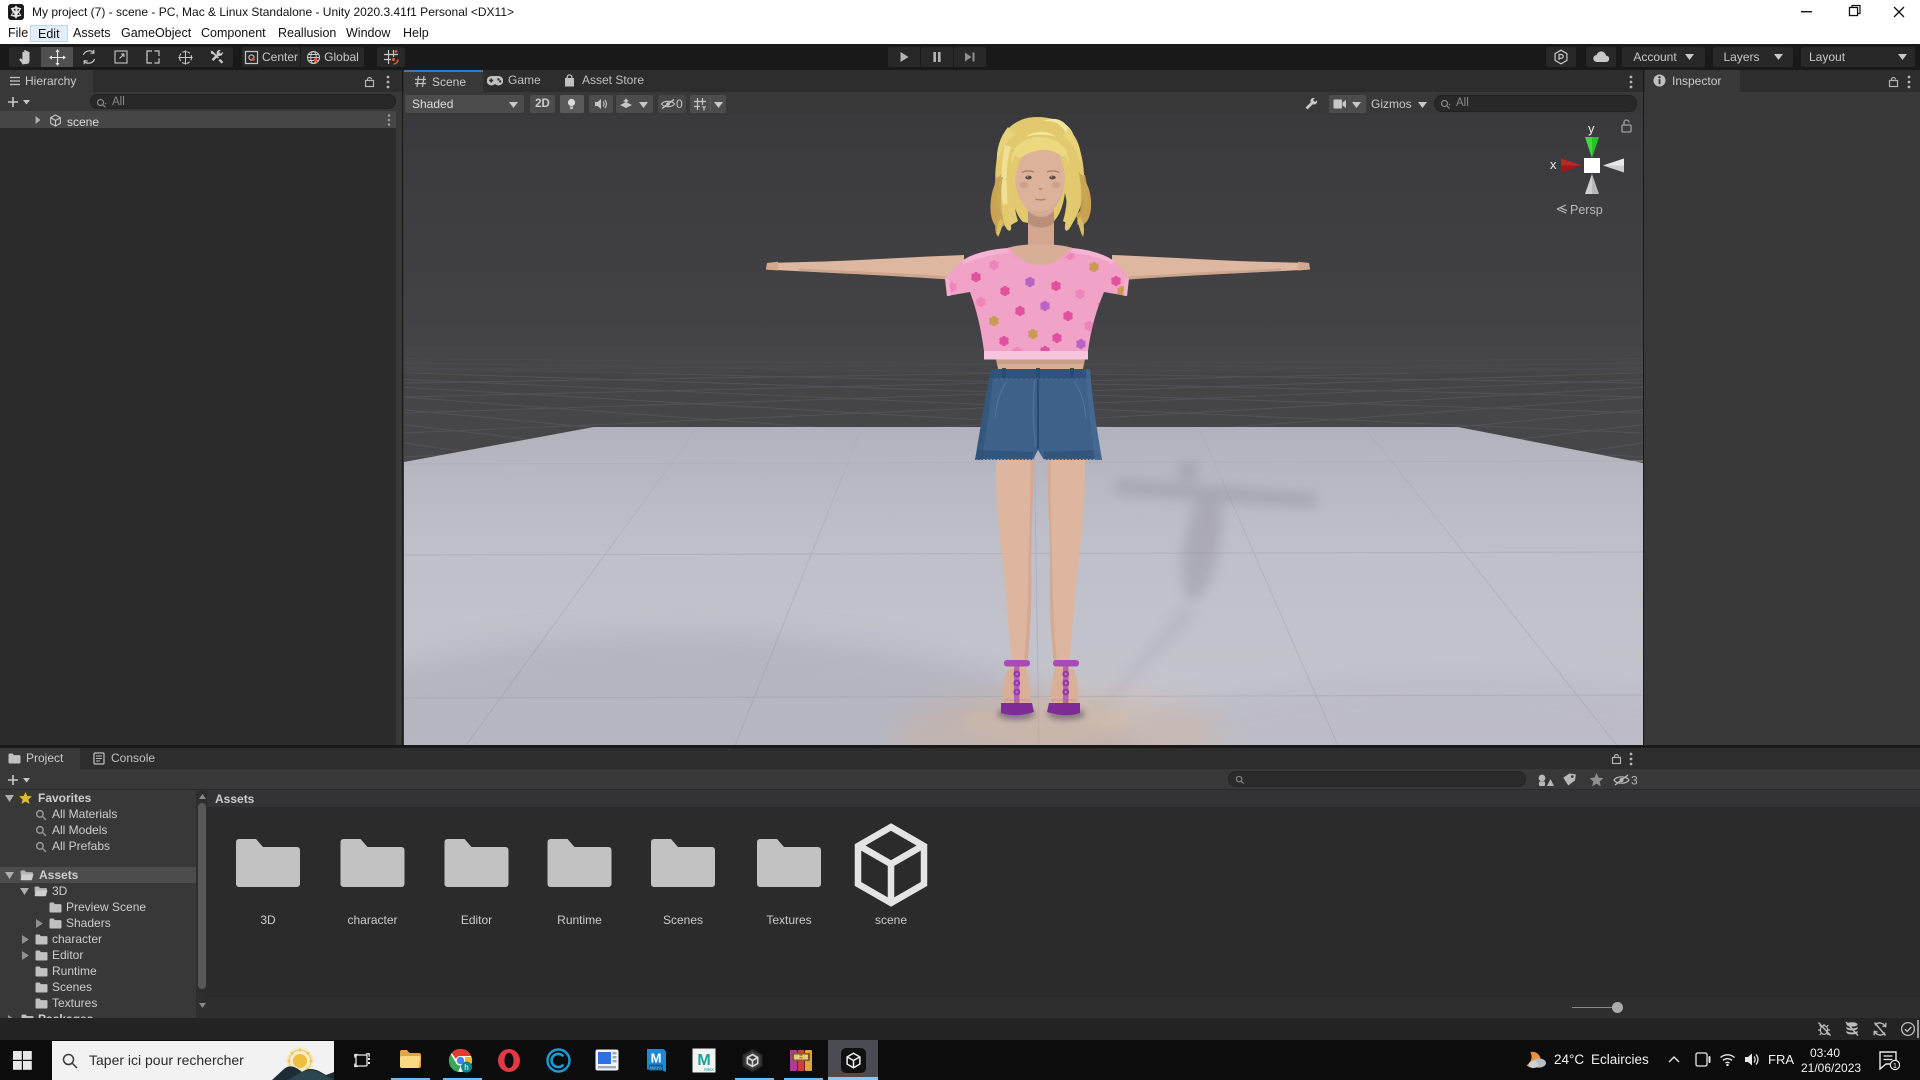 This screenshot has width=1920, height=1080. What do you see at coordinates (1895, 1066) in the screenshot?
I see `svg-text: 1` at bounding box center [1895, 1066].